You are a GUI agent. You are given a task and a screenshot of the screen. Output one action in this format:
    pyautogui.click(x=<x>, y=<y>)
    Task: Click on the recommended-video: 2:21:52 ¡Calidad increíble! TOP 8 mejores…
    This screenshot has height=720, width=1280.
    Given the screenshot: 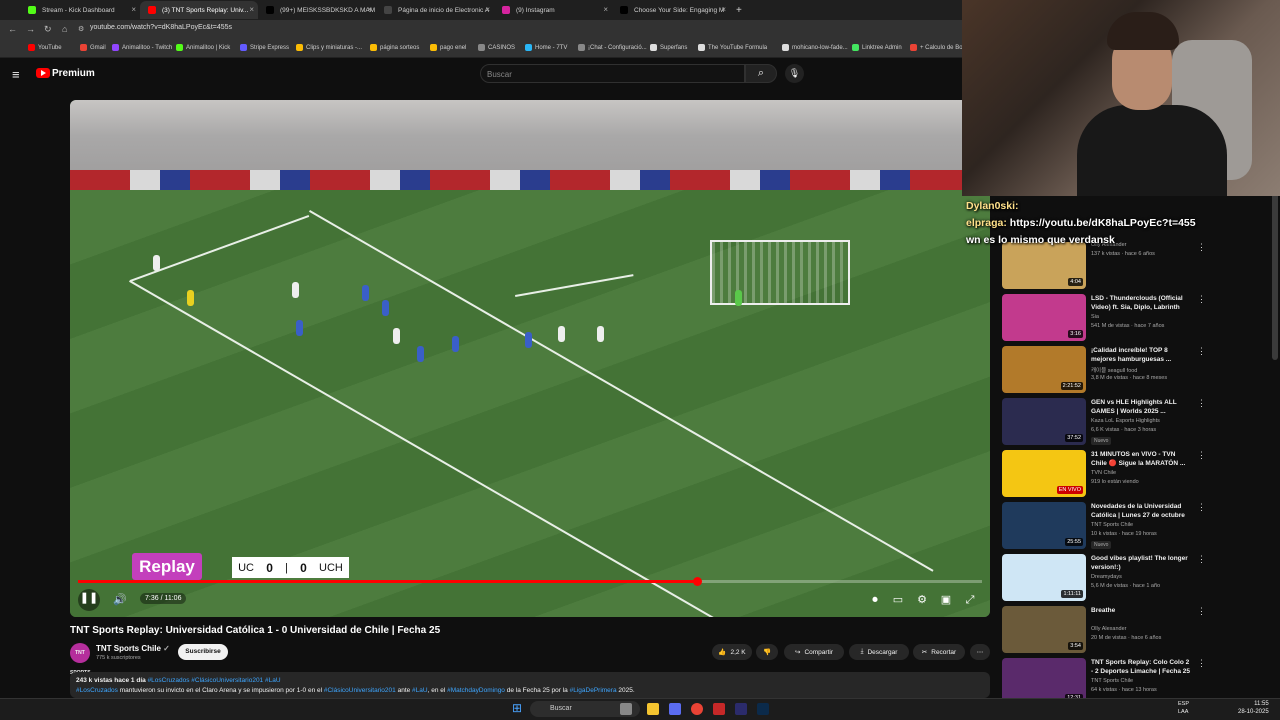 What is the action you would take?
    pyautogui.click(x=1134, y=371)
    